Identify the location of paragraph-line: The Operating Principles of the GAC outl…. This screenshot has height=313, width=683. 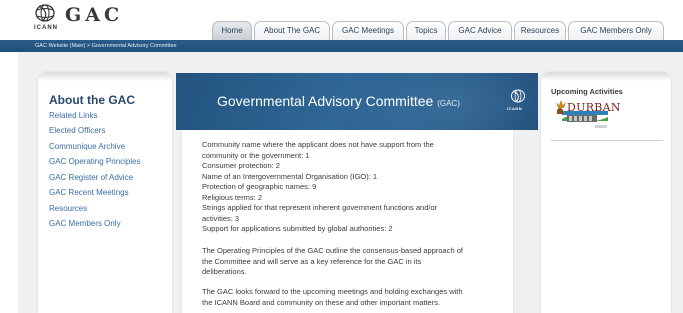
(332, 250).